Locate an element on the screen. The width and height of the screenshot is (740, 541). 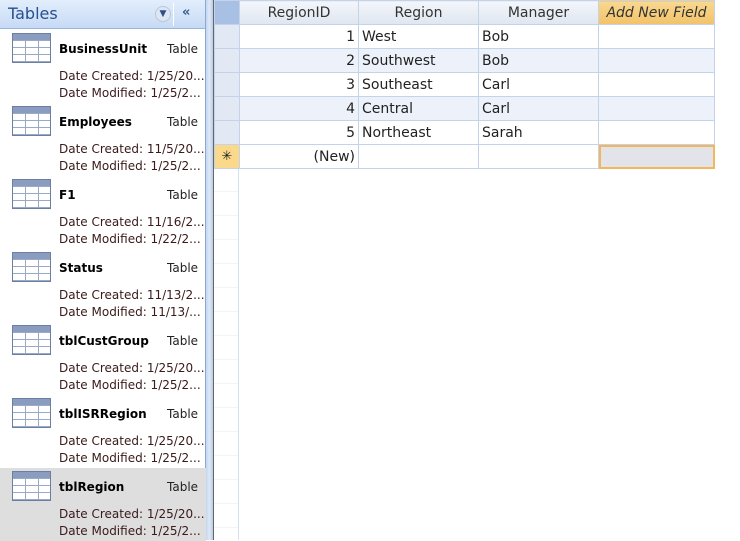
table-name: BusinessUnit is located at coordinates (103, 49).